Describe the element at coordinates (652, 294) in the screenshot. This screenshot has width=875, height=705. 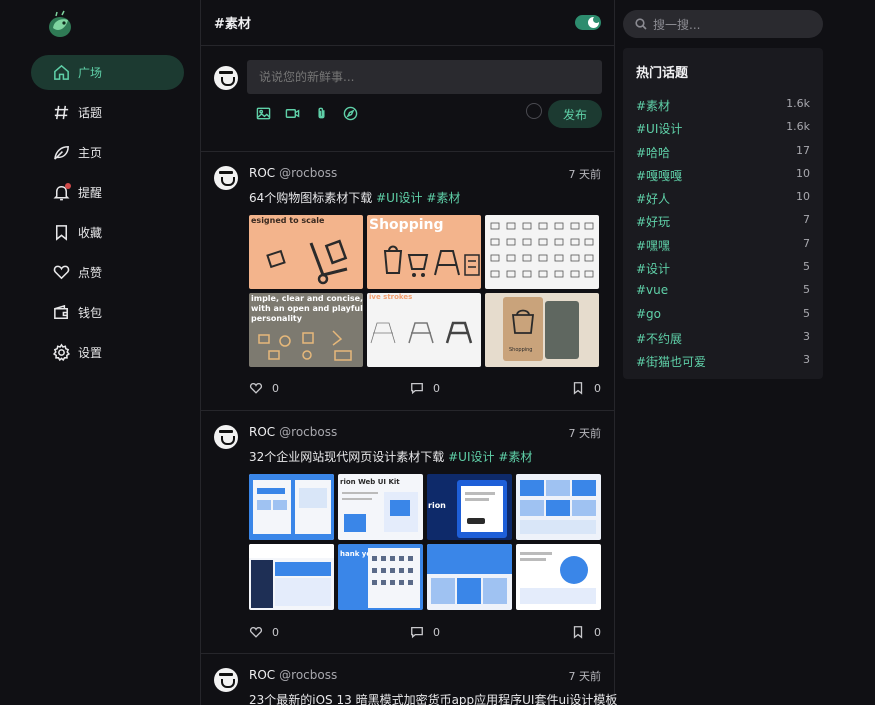
I see `topic-tag: #vue` at that location.